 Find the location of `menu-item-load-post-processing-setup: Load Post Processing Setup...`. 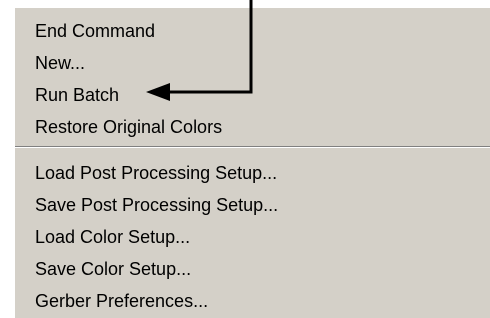

menu-item-load-post-processing-setup: Load Post Processing Setup... is located at coordinates (156, 173).